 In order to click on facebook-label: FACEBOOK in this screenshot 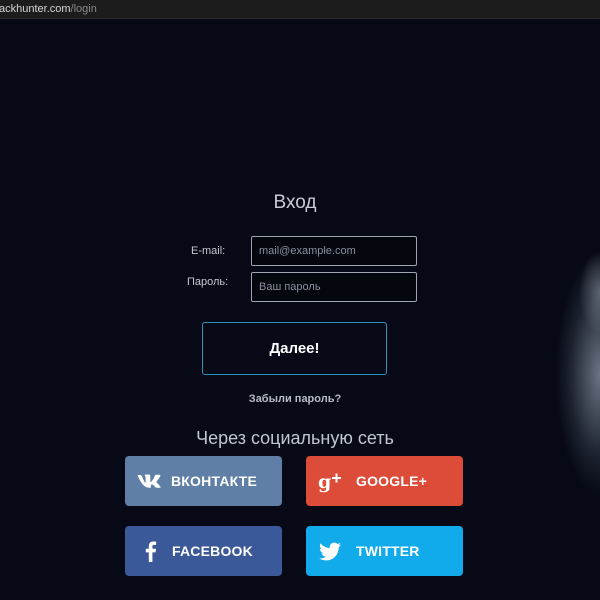, I will do `click(212, 551)`.